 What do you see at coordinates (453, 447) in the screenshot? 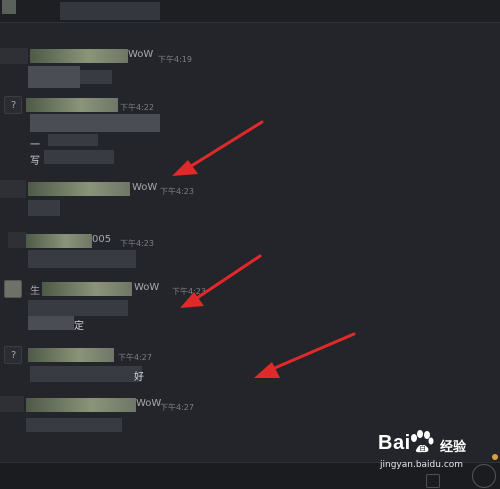
I see `watermark-name: 经验` at bounding box center [453, 447].